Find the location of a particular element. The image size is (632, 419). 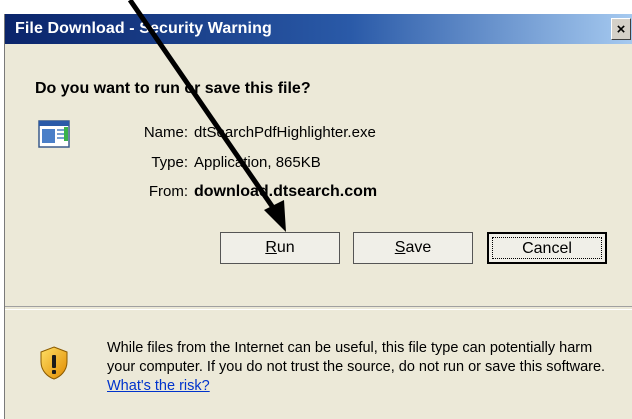

field-from-row: From: download.dtsearch.com is located at coordinates (316, 194).